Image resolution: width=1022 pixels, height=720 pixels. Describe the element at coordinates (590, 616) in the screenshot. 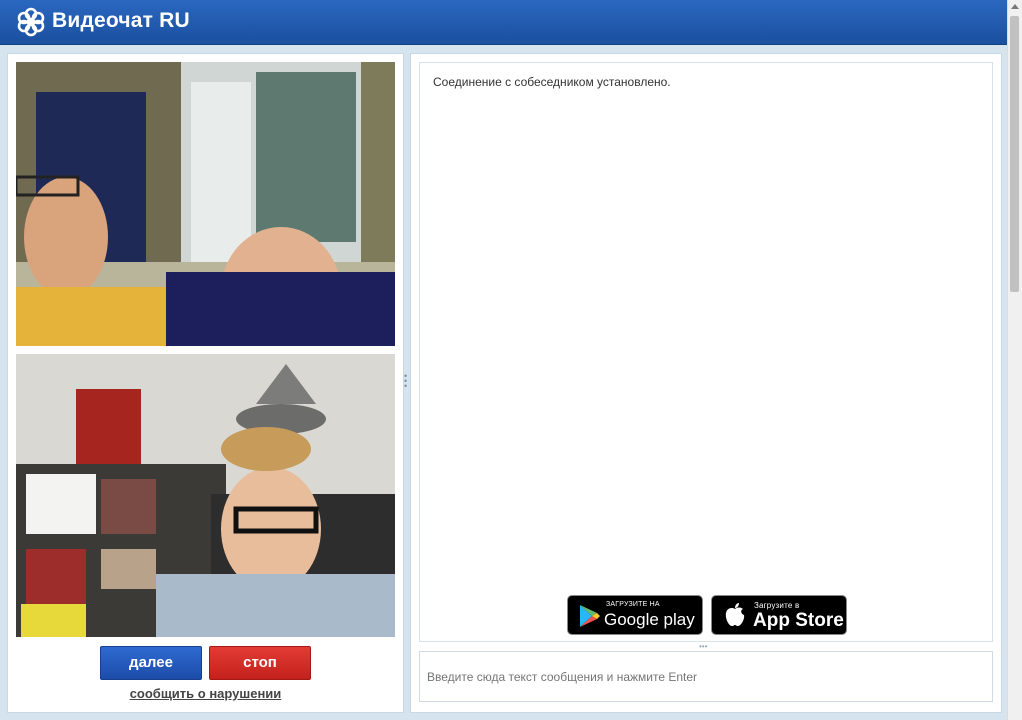

I see `google-play-icon` at that location.